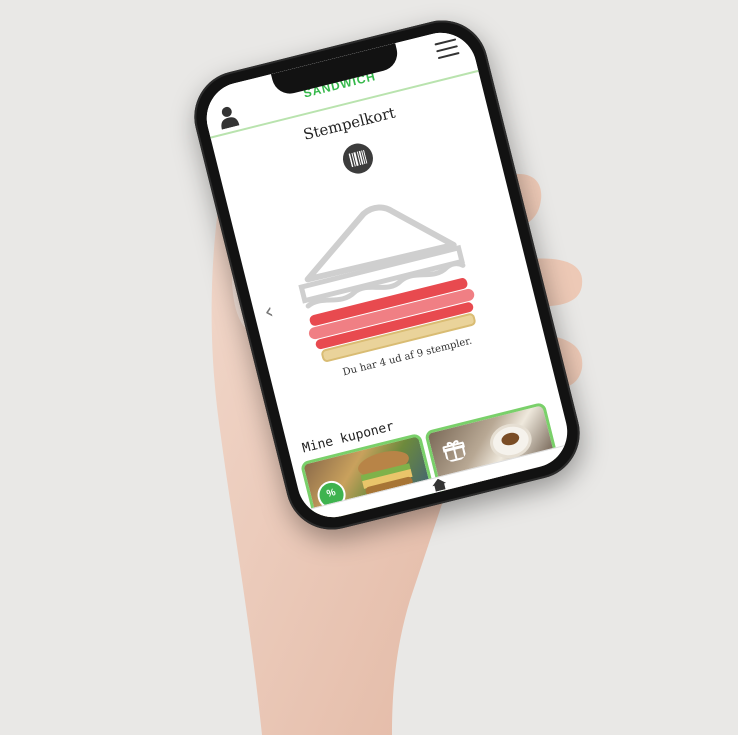 This screenshot has height=735, width=738. What do you see at coordinates (447, 49) in the screenshot?
I see `menu-icon` at bounding box center [447, 49].